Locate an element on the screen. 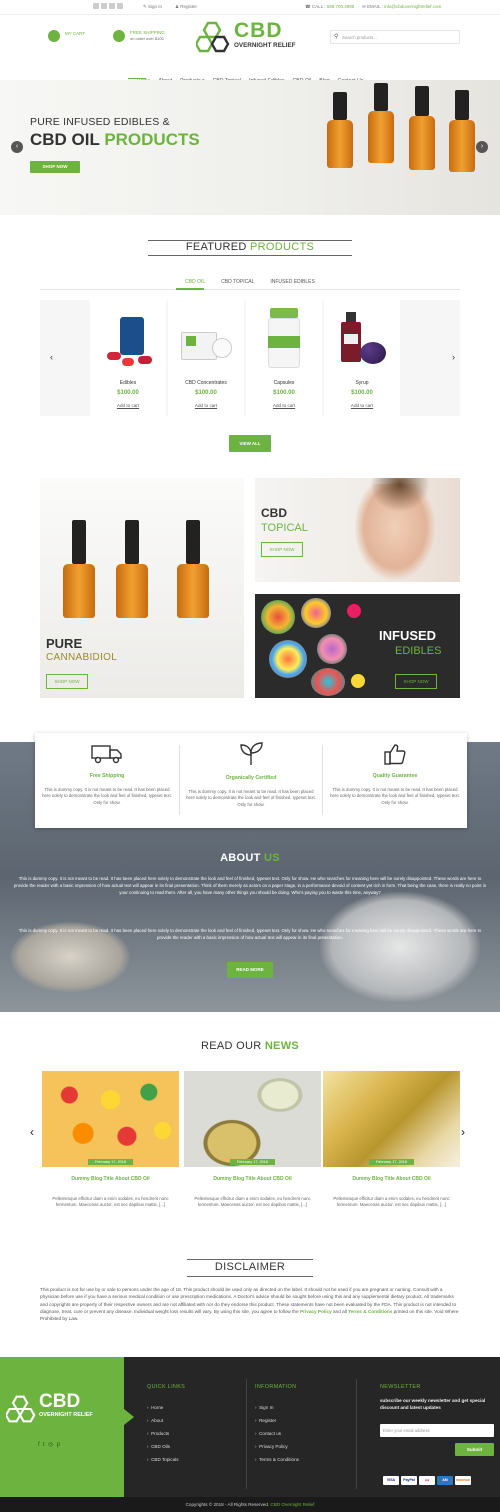 Image resolution: width=500 pixels, height=1512 pixels. copyright-brand: CBD Overnight Relief is located at coordinates (292, 1504).